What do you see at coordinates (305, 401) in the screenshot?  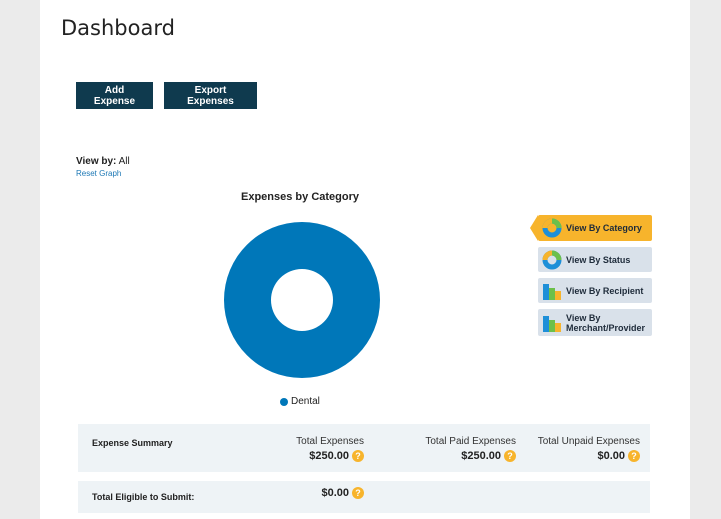 I see `legend-label-dental: Dental` at bounding box center [305, 401].